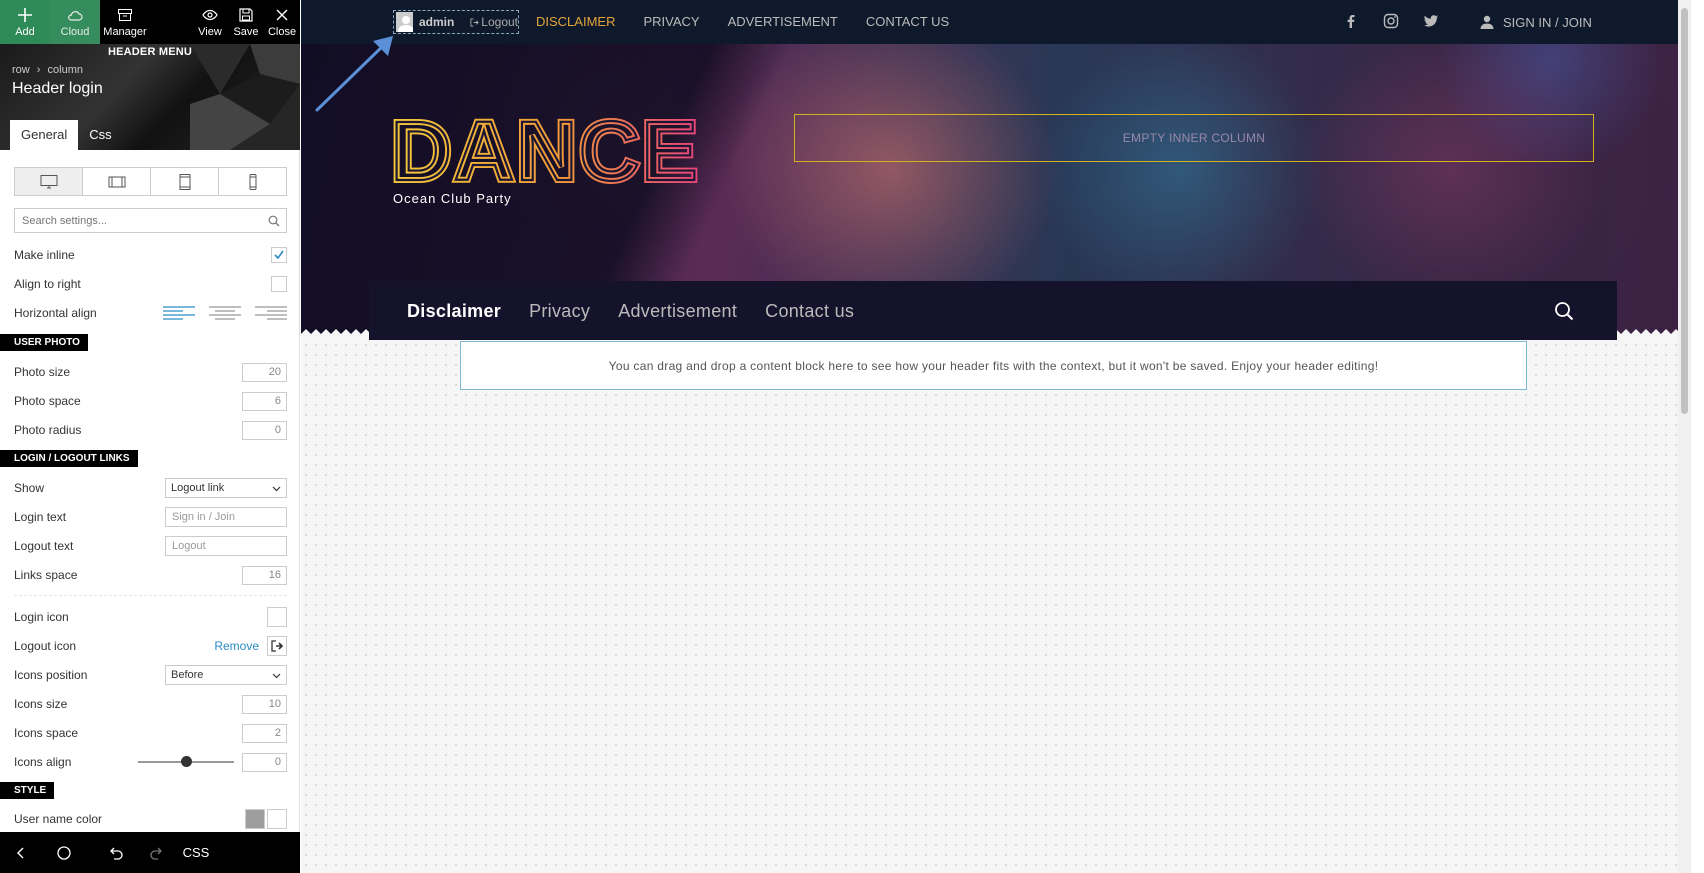 This screenshot has width=1704, height=873. Describe the element at coordinates (226, 517) in the screenshot. I see `login-text-input: Sign in / Join` at that location.